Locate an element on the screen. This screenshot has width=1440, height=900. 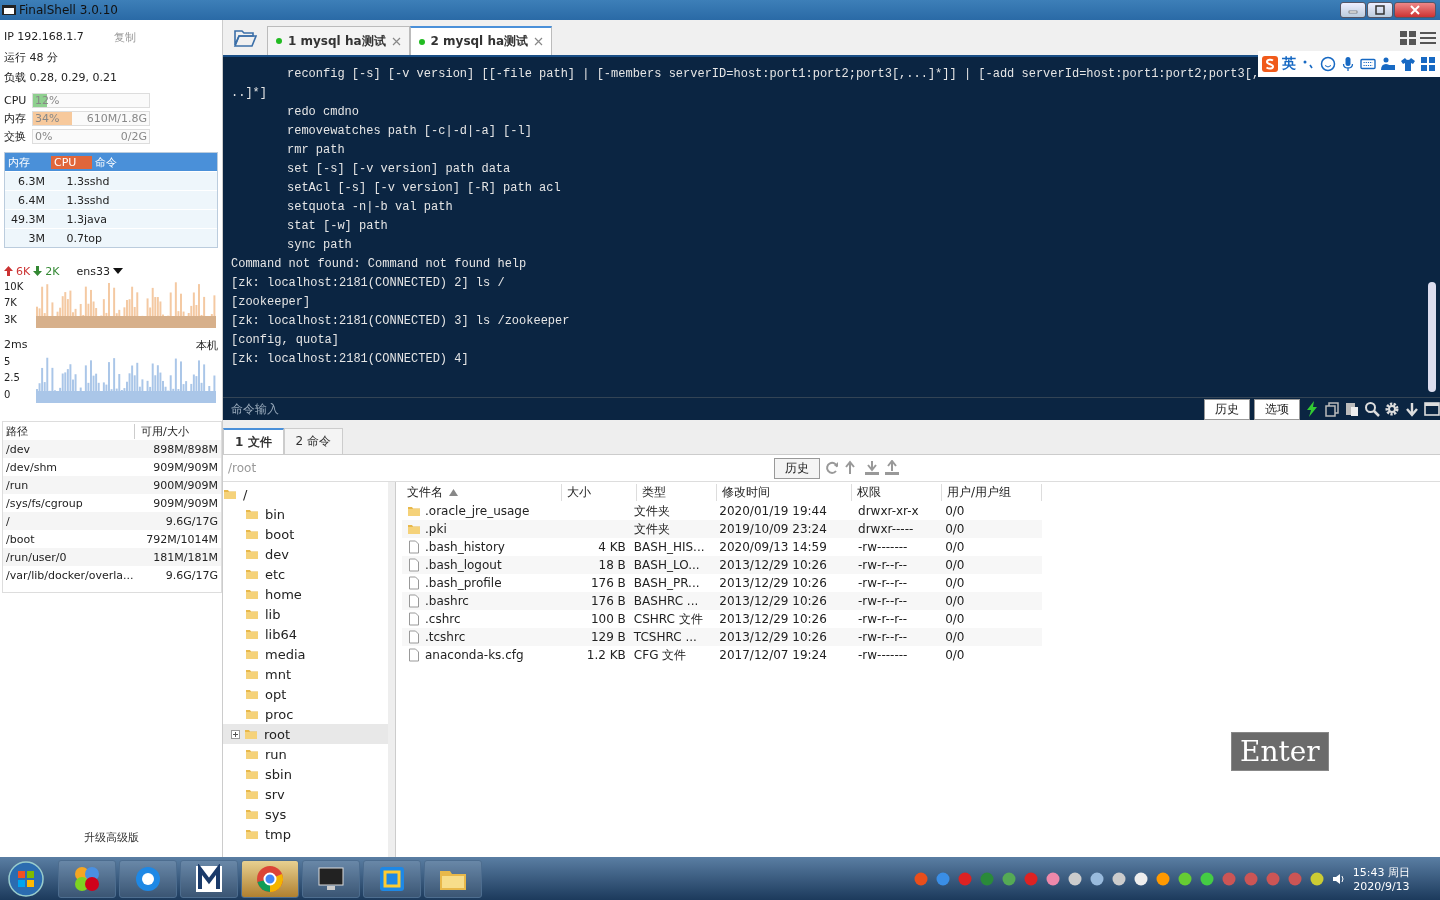
column-header: 路径 is located at coordinates (70, 431).